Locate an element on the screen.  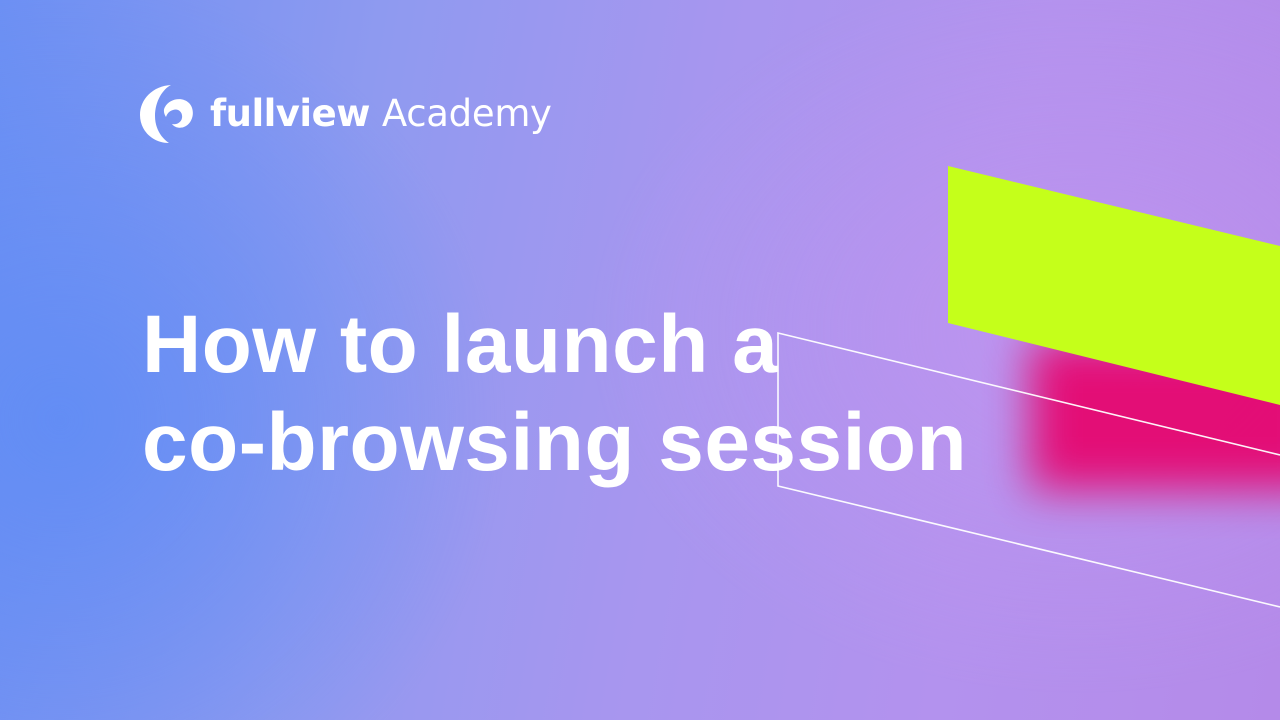
title-line-2: co-browsing session is located at coordinates (555, 442).